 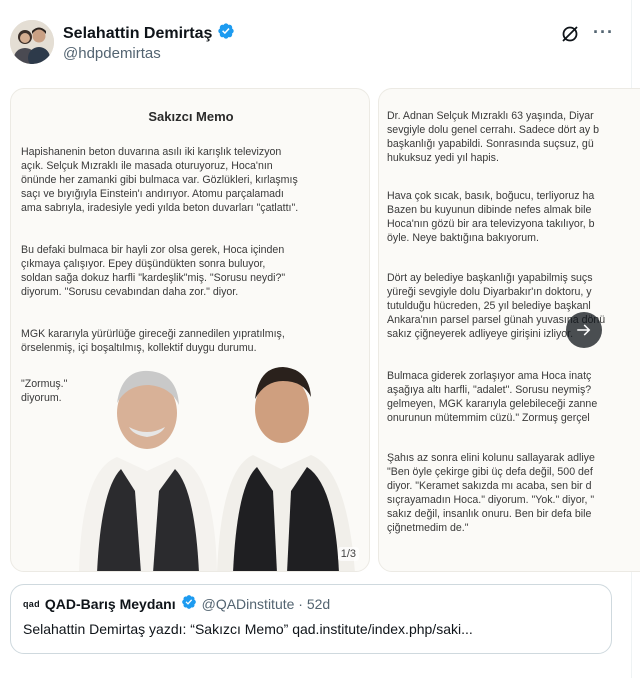 I want to click on article-title: Sakızcı Memo, so click(x=191, y=116).